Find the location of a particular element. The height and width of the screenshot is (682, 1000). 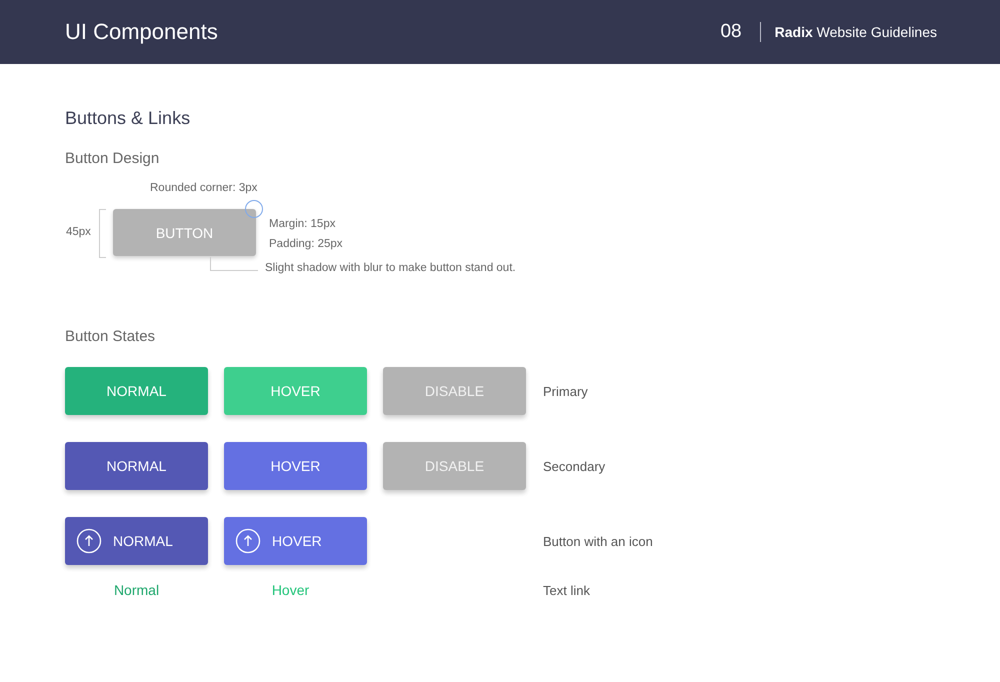

annotation-text: Margin: 15px is located at coordinates (302, 224).